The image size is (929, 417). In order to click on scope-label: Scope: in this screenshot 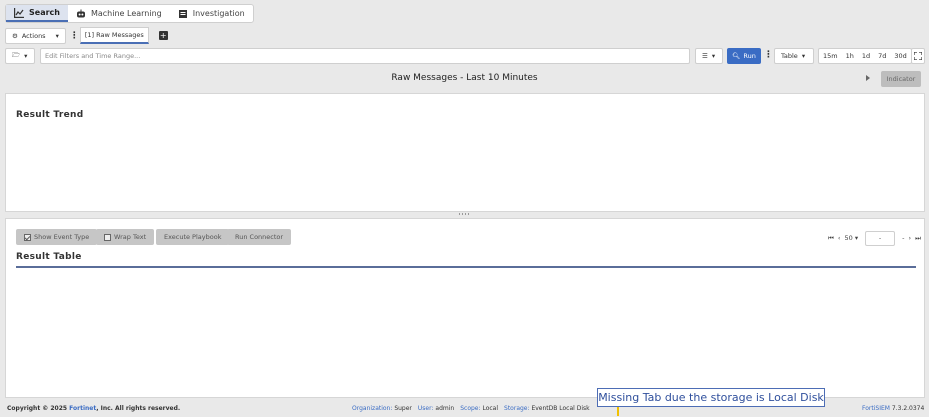, I will do `click(470, 408)`.